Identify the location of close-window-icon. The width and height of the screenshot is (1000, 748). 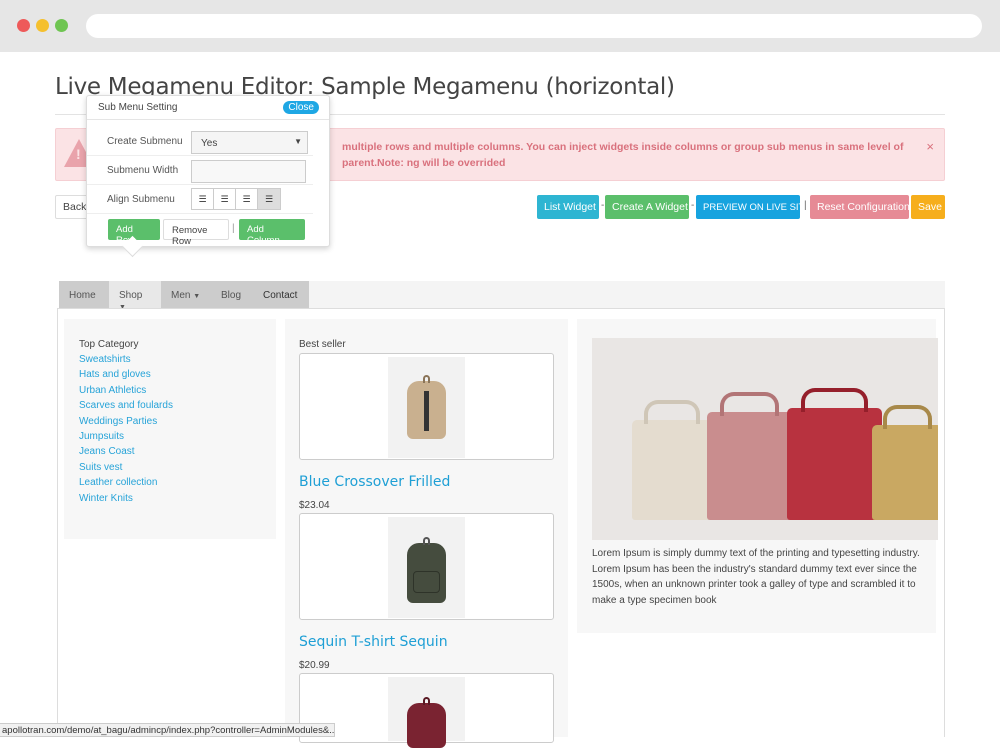
(23, 25).